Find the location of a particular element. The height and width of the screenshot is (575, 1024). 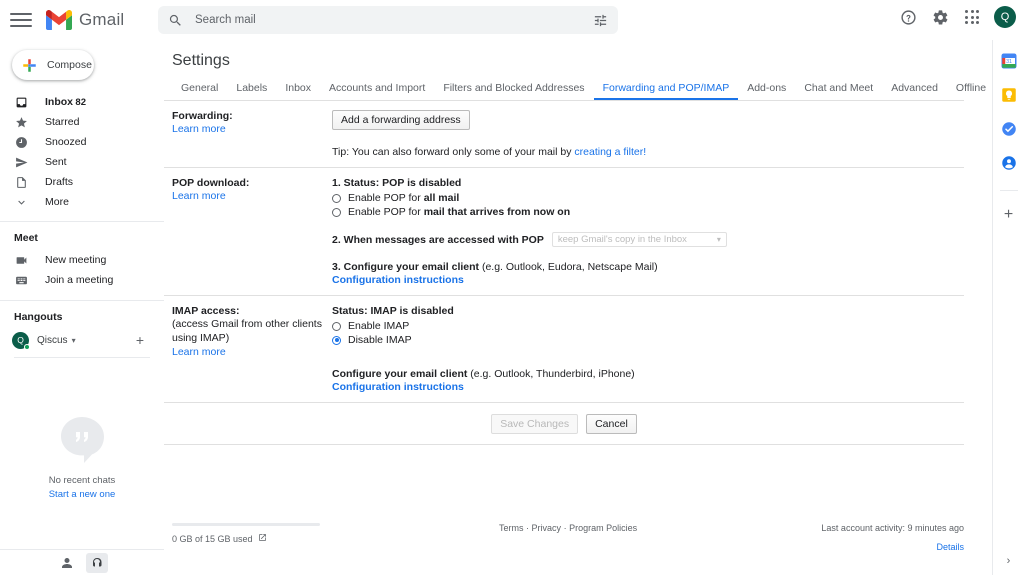

sidebar-item-snoozed: Snoozed is located at coordinates (82, 142).